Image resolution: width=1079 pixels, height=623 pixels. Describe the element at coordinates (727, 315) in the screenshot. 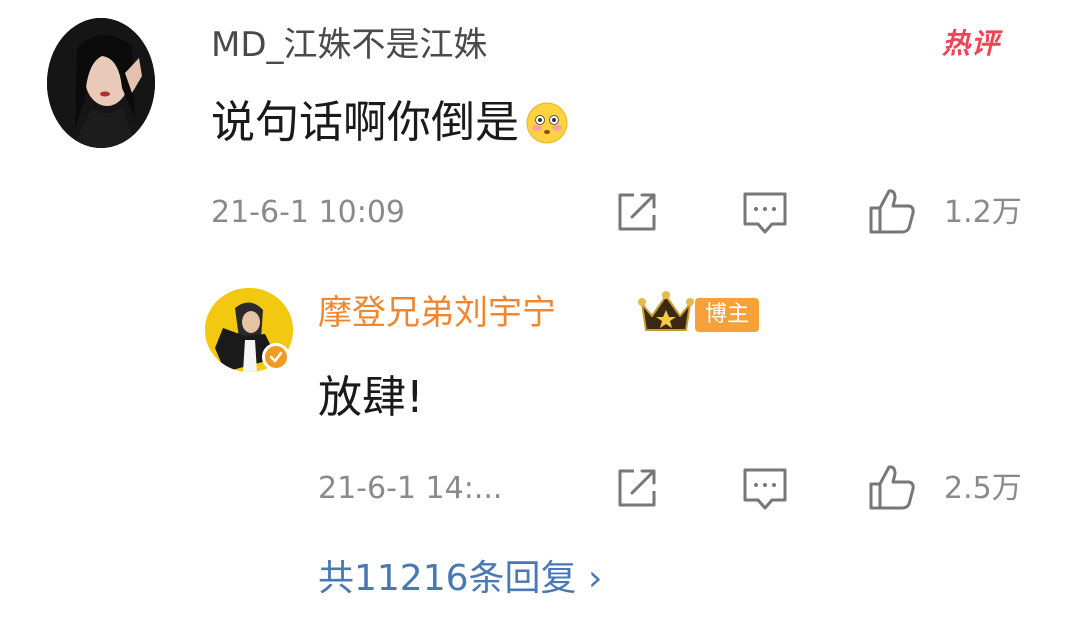

I see `blogger-badge: 博主` at that location.